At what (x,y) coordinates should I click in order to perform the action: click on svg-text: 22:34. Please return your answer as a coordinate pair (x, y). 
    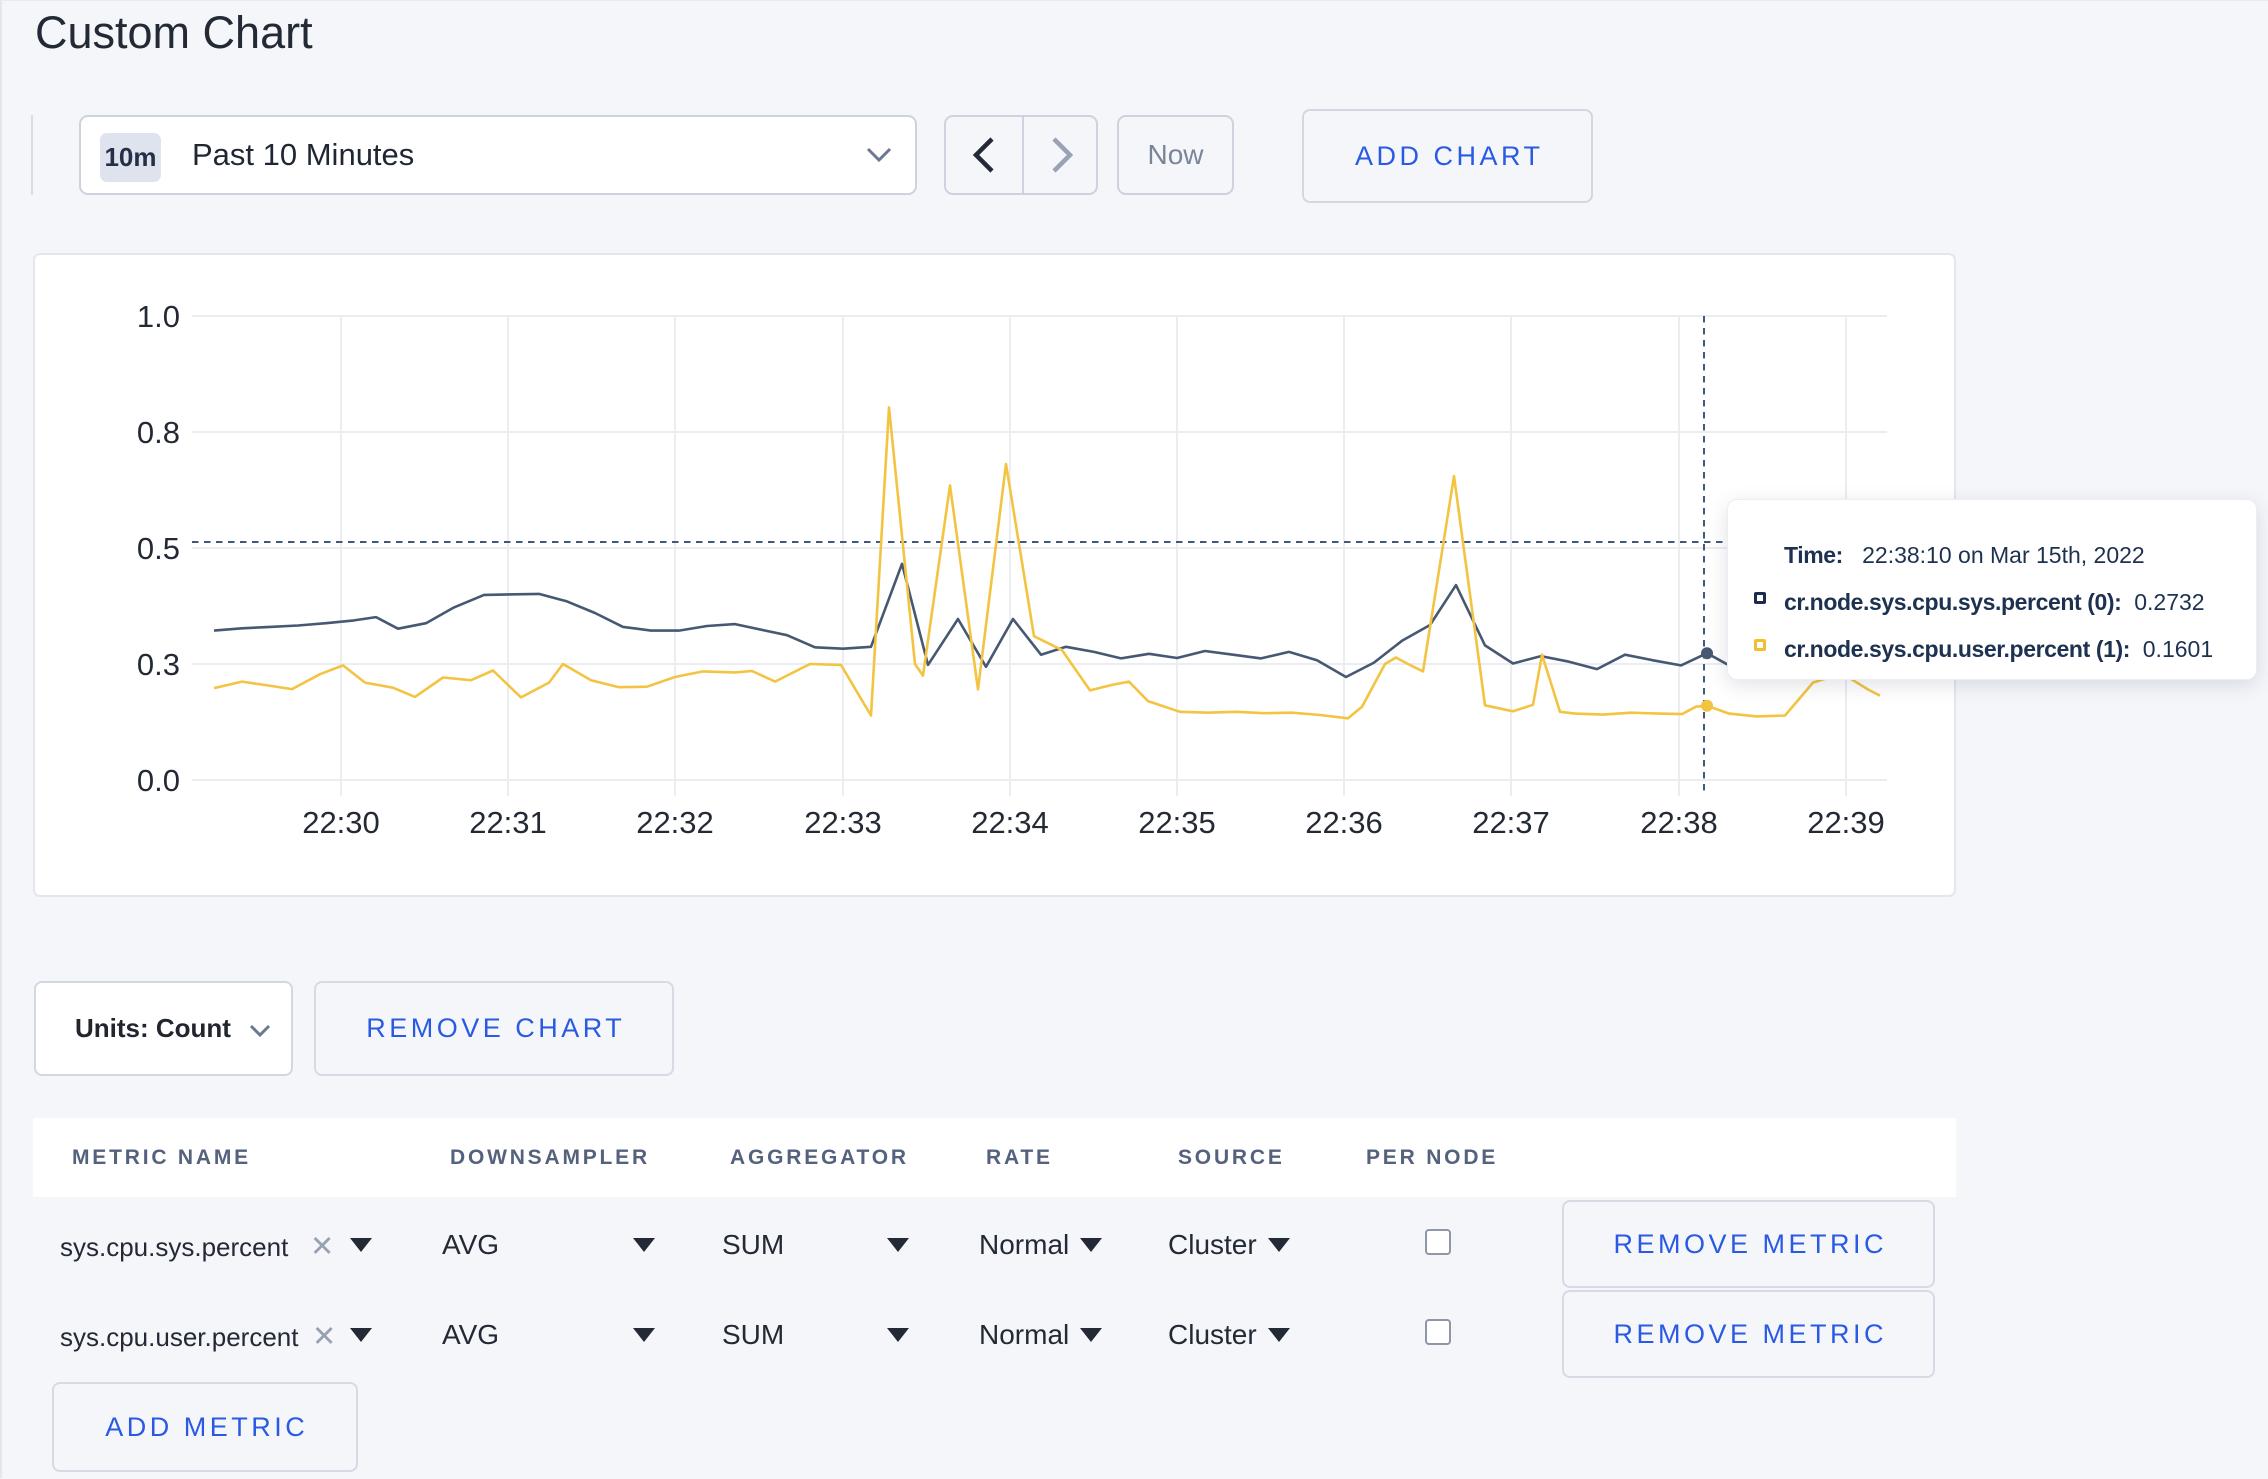
    Looking at the image, I should click on (1010, 822).